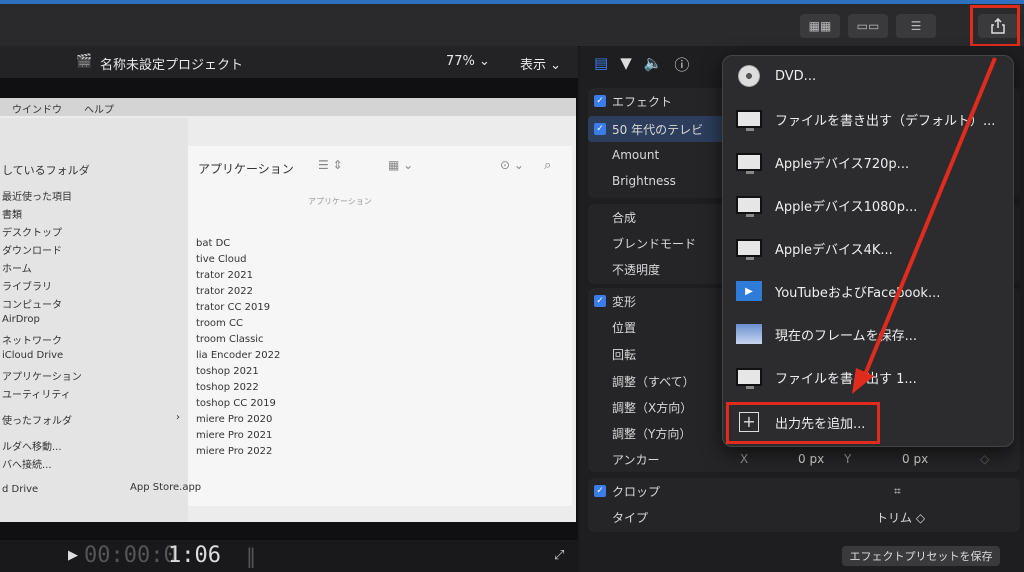 The width and height of the screenshot is (1024, 572). What do you see at coordinates (230, 339) in the screenshot?
I see `file-item: troom Classic` at bounding box center [230, 339].